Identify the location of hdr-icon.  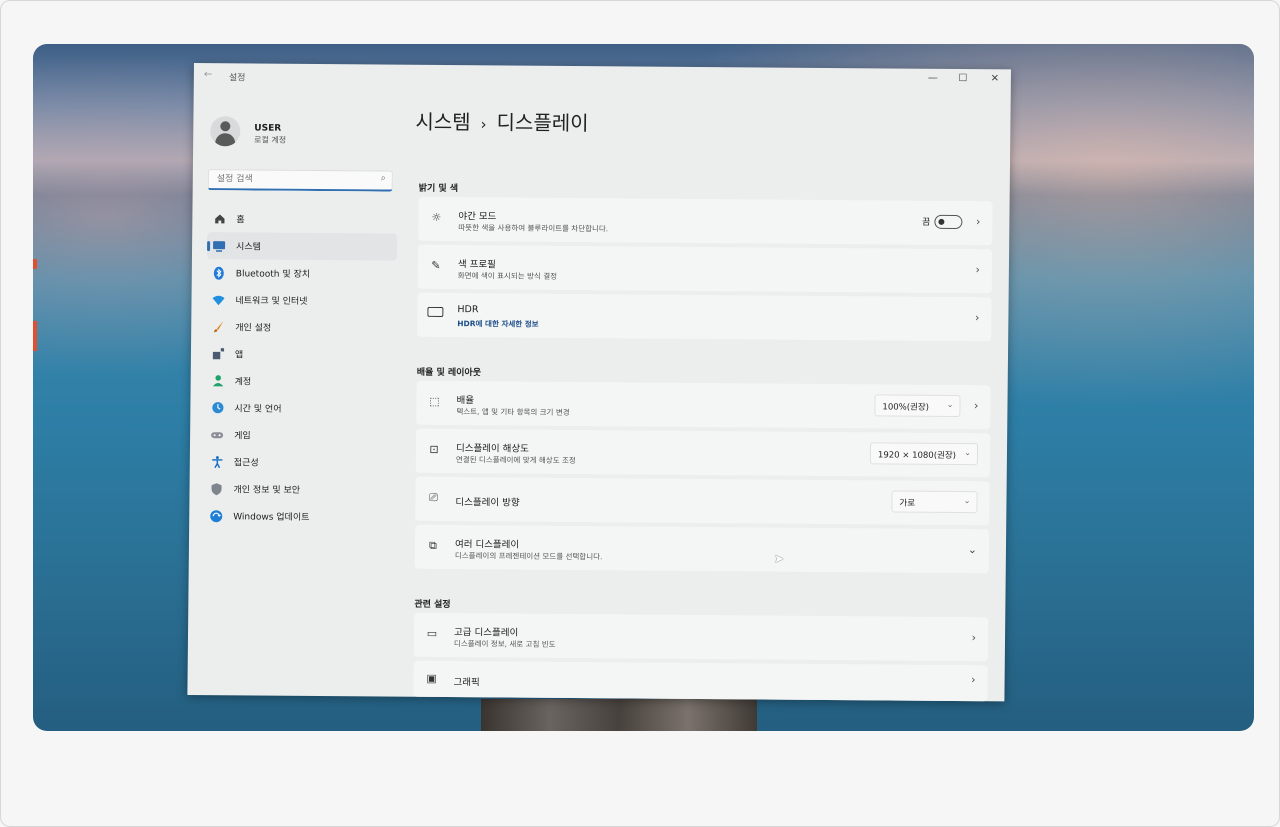
(435, 314).